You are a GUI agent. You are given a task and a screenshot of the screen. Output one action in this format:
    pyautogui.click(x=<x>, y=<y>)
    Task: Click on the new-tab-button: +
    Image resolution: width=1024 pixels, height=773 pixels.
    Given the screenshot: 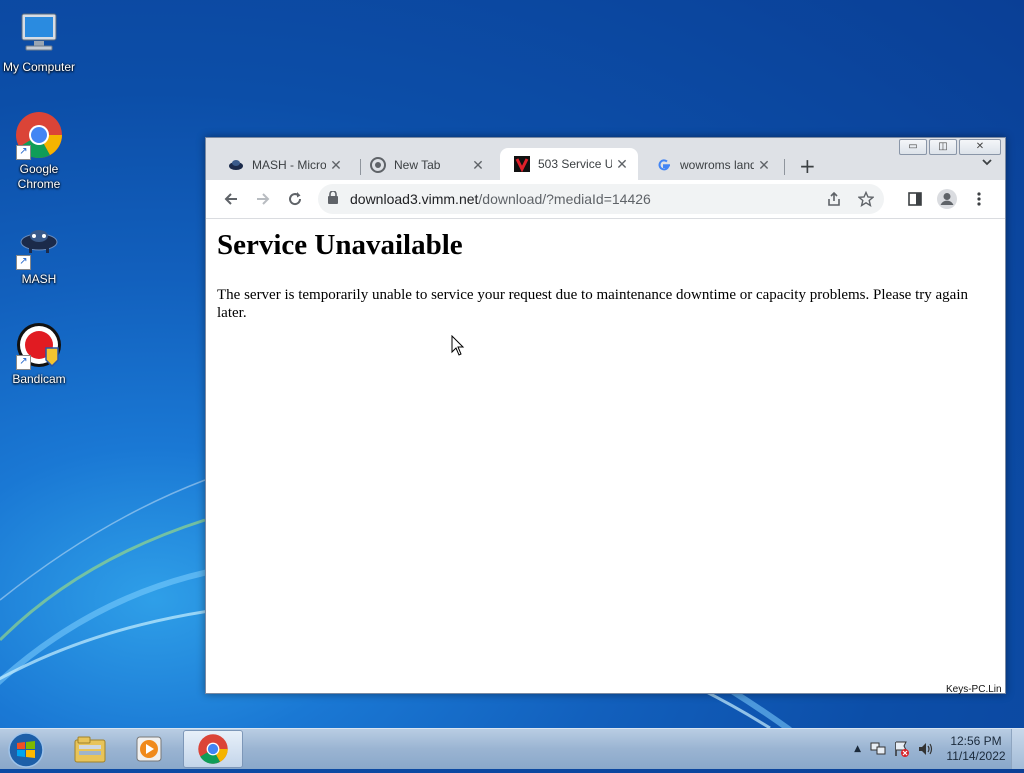 What is the action you would take?
    pyautogui.click(x=807, y=166)
    